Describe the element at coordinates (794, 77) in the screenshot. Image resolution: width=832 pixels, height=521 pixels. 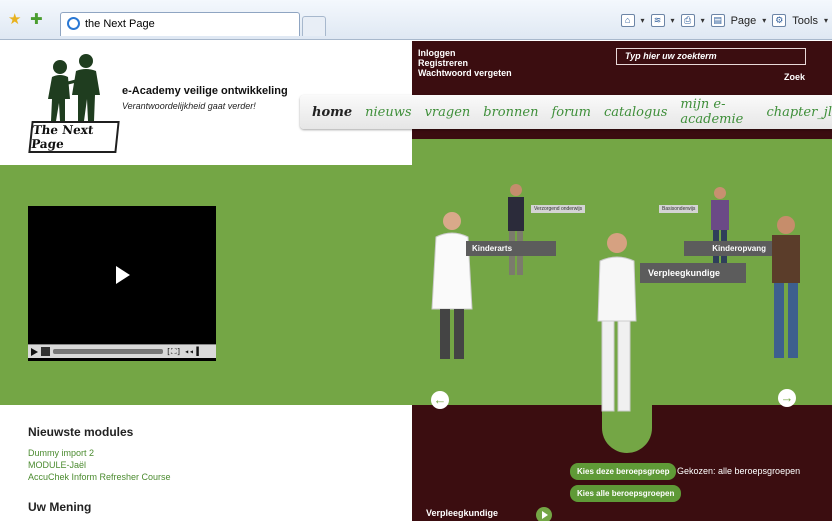
I see `search-button: Zoek` at that location.